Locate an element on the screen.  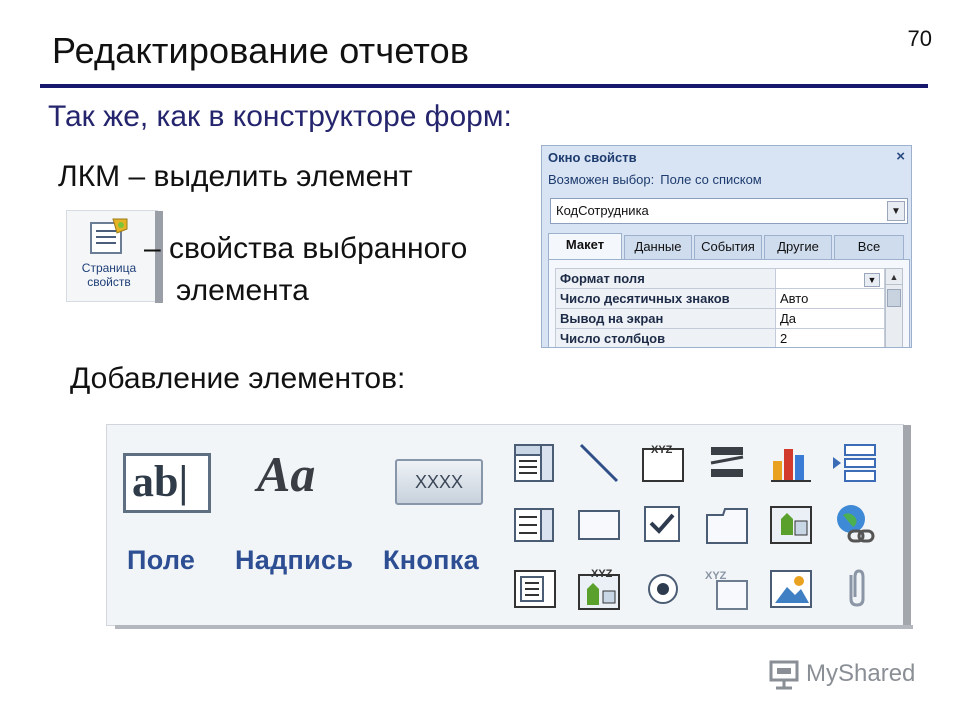
table-row: Формат поля ▼ is located at coordinates (720, 278).